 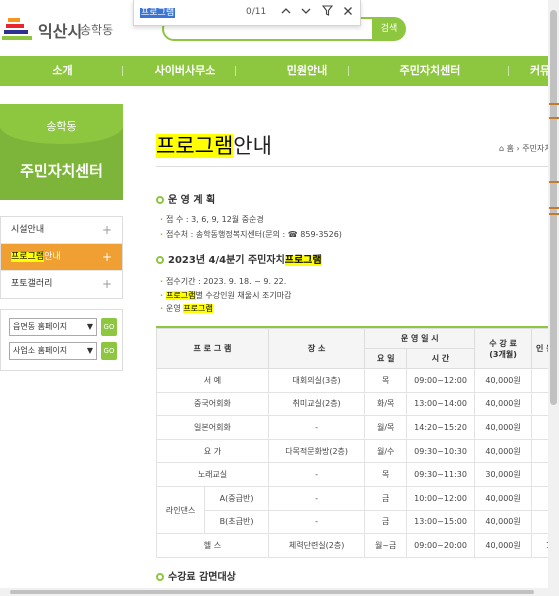 What do you see at coordinates (40, 350) in the screenshot?
I see `select-value: 사업소 홈페이지` at bounding box center [40, 350].